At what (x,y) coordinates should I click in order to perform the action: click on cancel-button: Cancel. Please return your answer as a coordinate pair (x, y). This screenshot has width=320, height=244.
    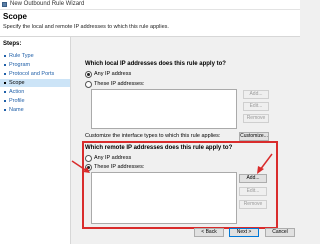
    Looking at the image, I should click on (280, 232).